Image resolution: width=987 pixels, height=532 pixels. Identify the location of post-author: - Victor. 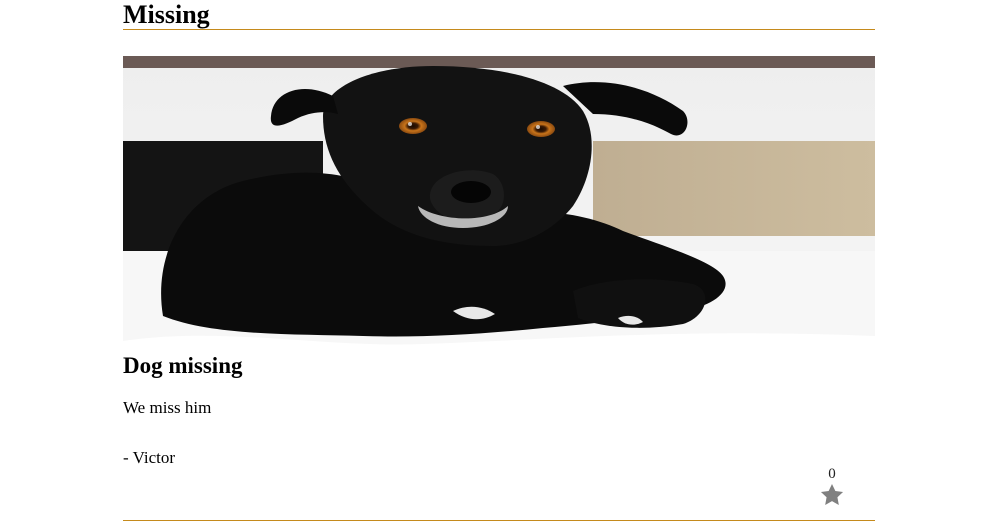
(149, 457).